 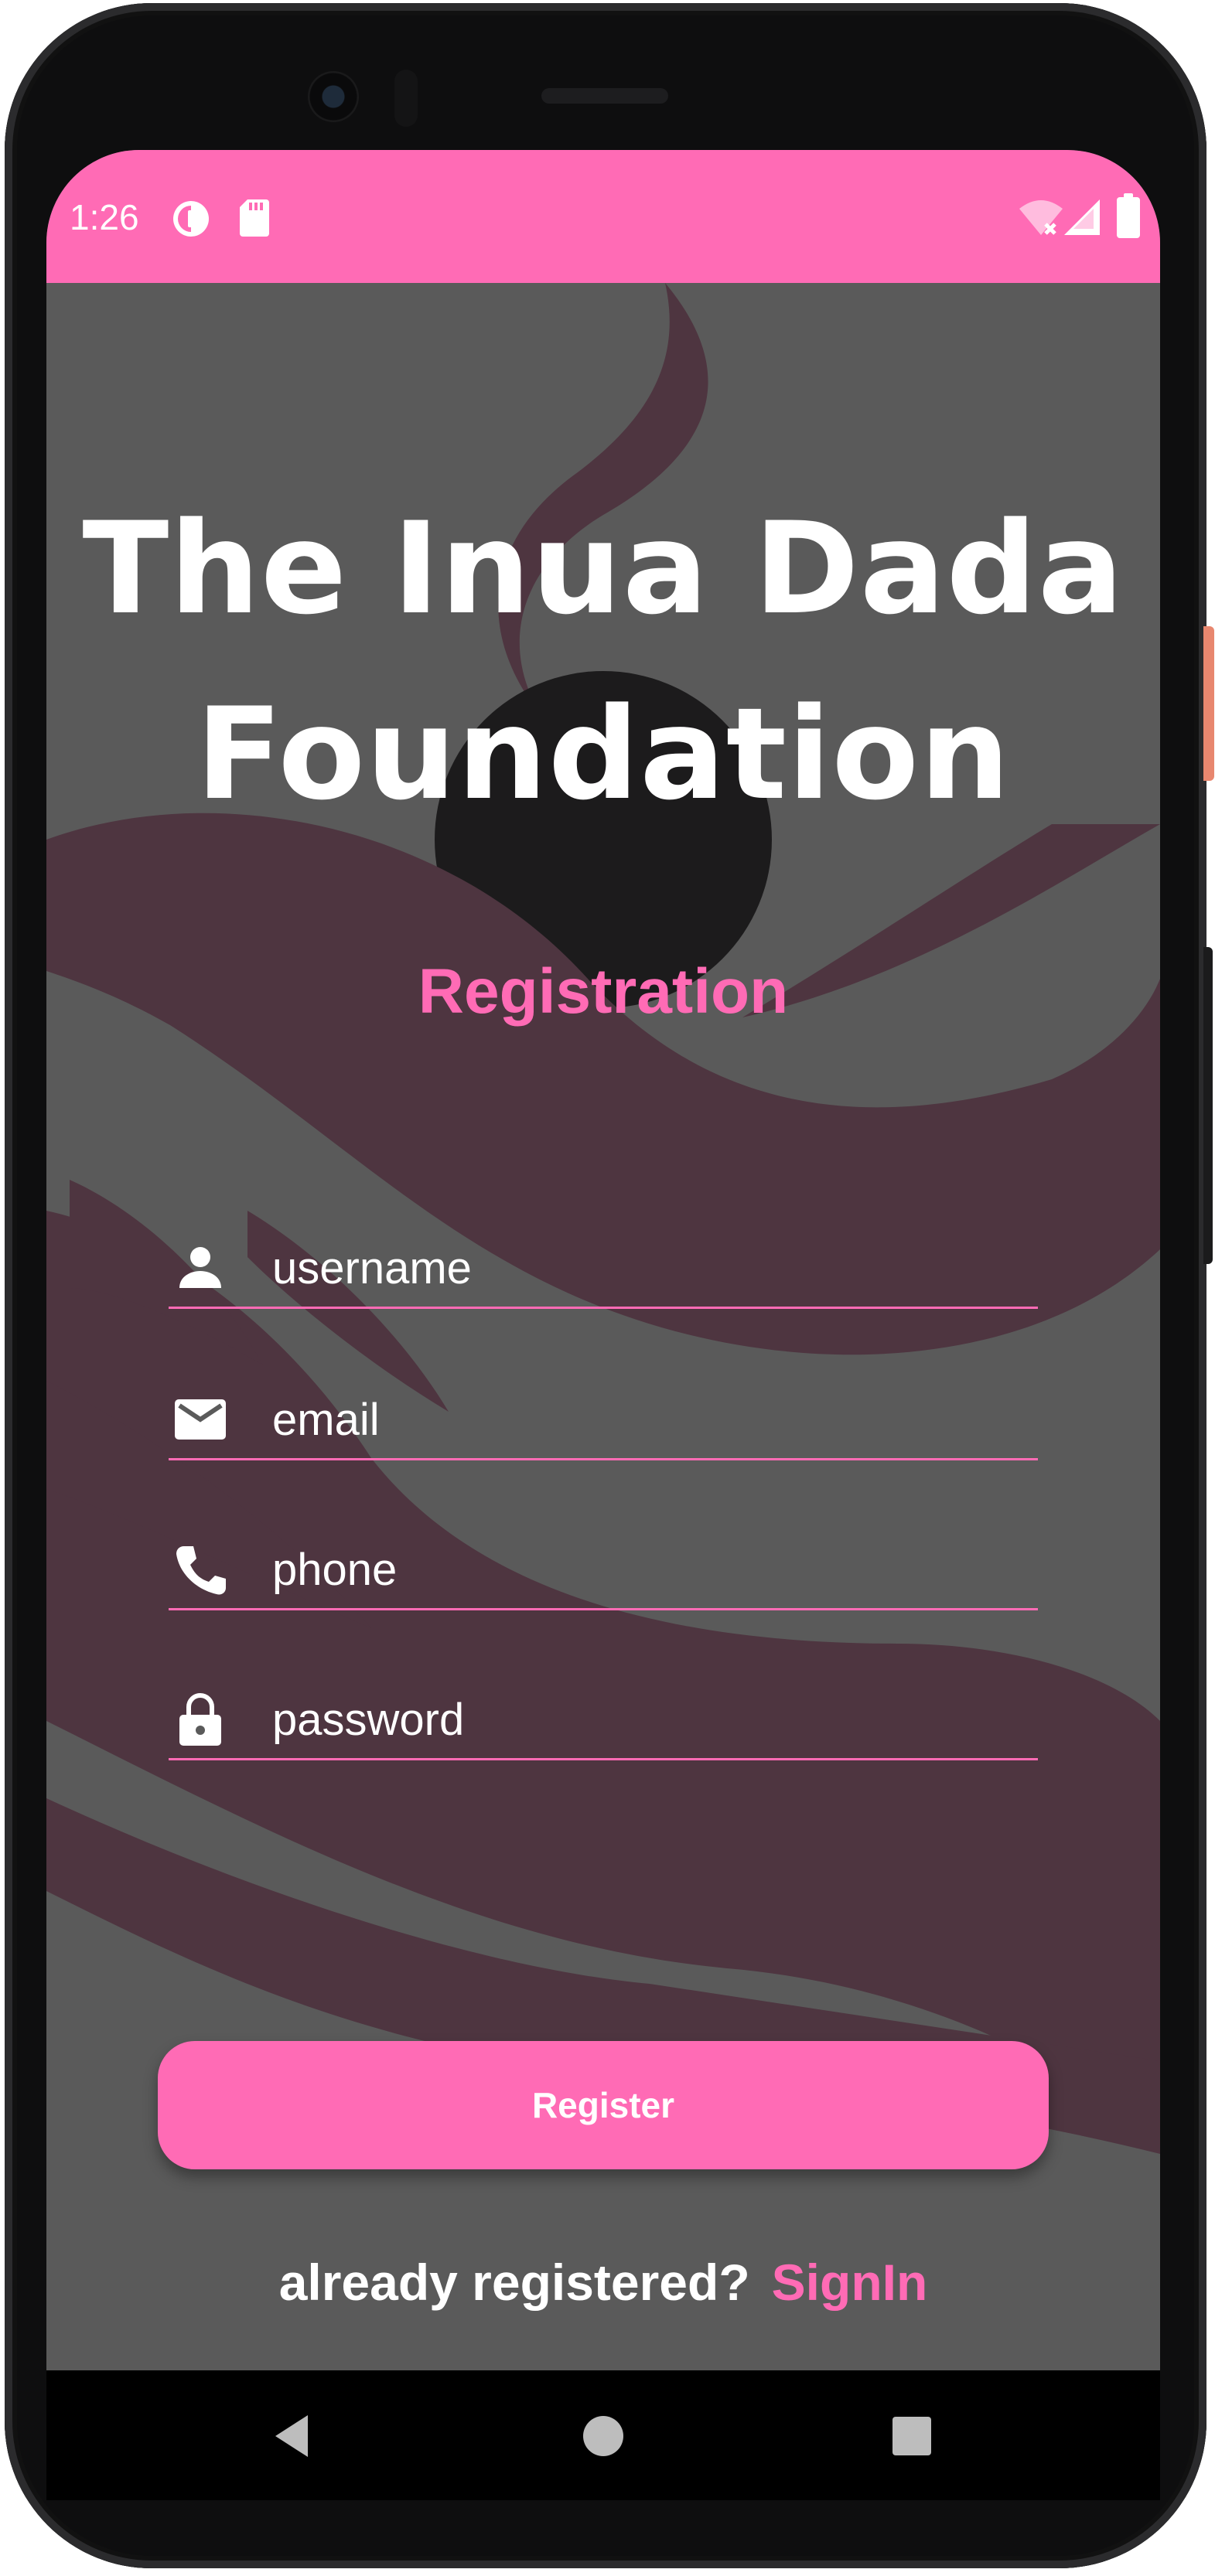 I want to click on register-button: Register, so click(x=603, y=2105).